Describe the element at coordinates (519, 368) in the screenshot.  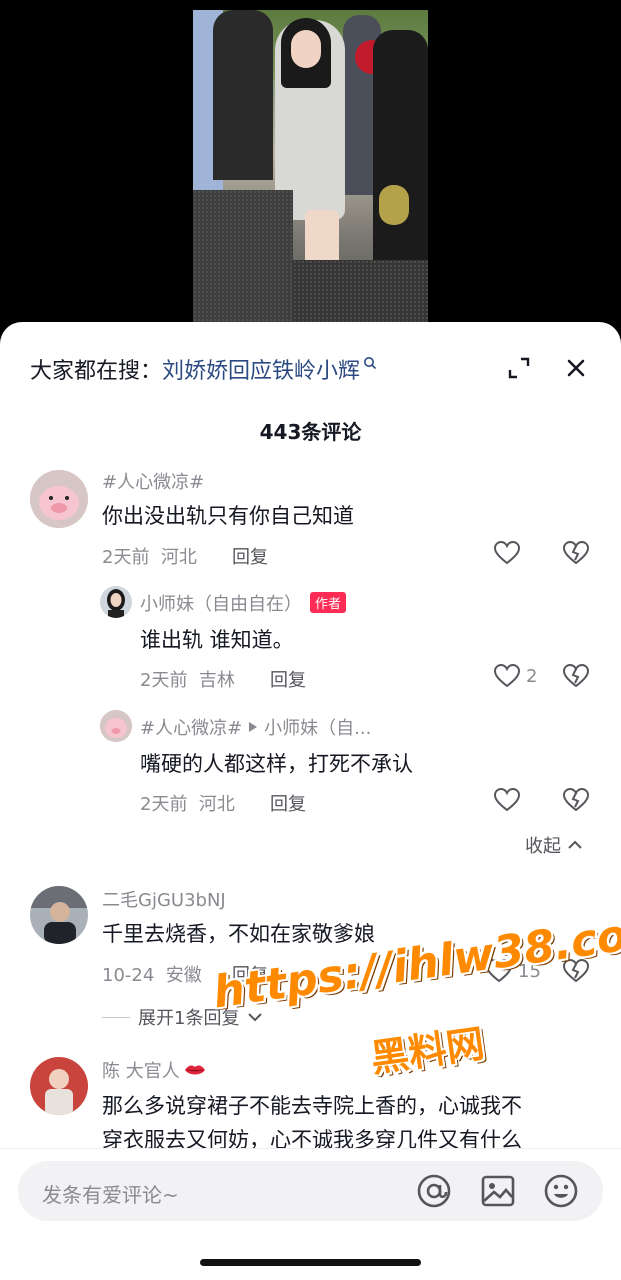
I see `expand-icon` at that location.